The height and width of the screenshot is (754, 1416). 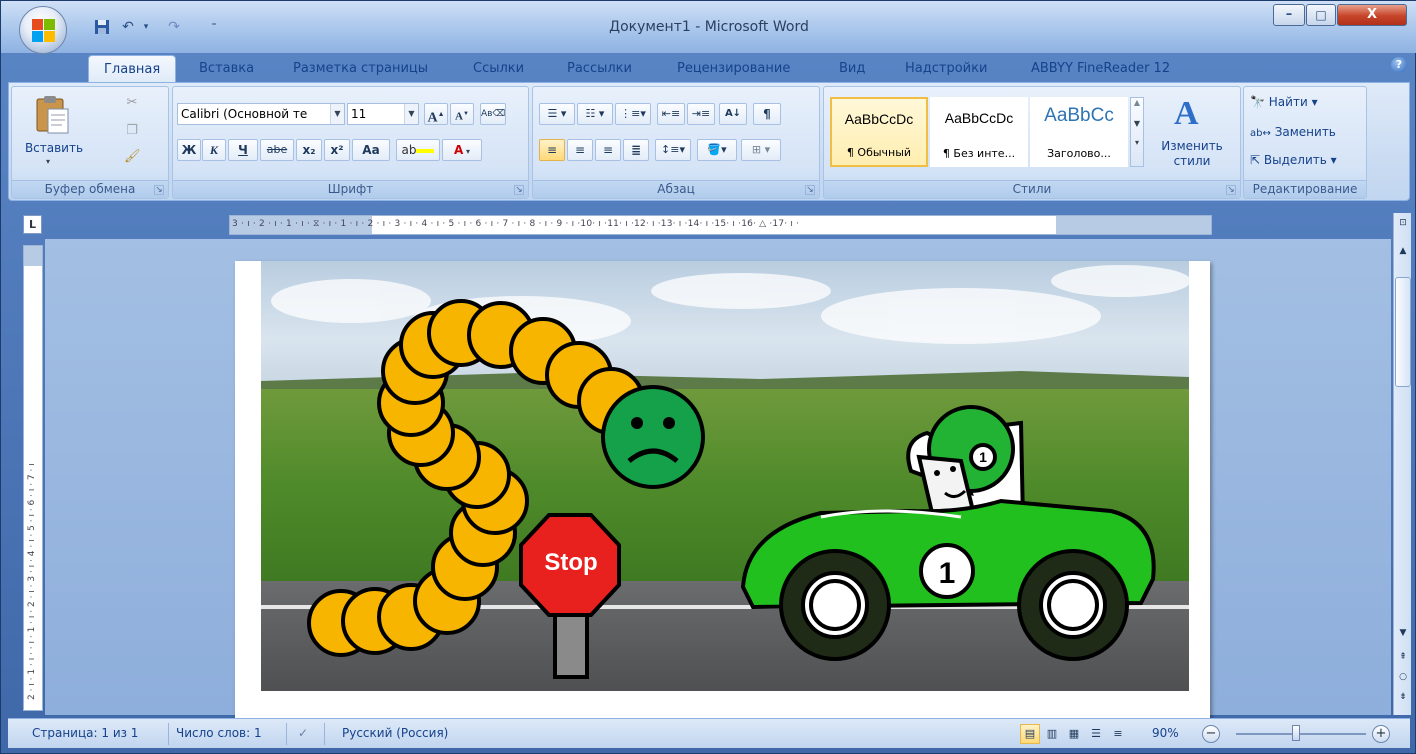 What do you see at coordinates (418, 150) in the screenshot?
I see `highlight-button: ab` at bounding box center [418, 150].